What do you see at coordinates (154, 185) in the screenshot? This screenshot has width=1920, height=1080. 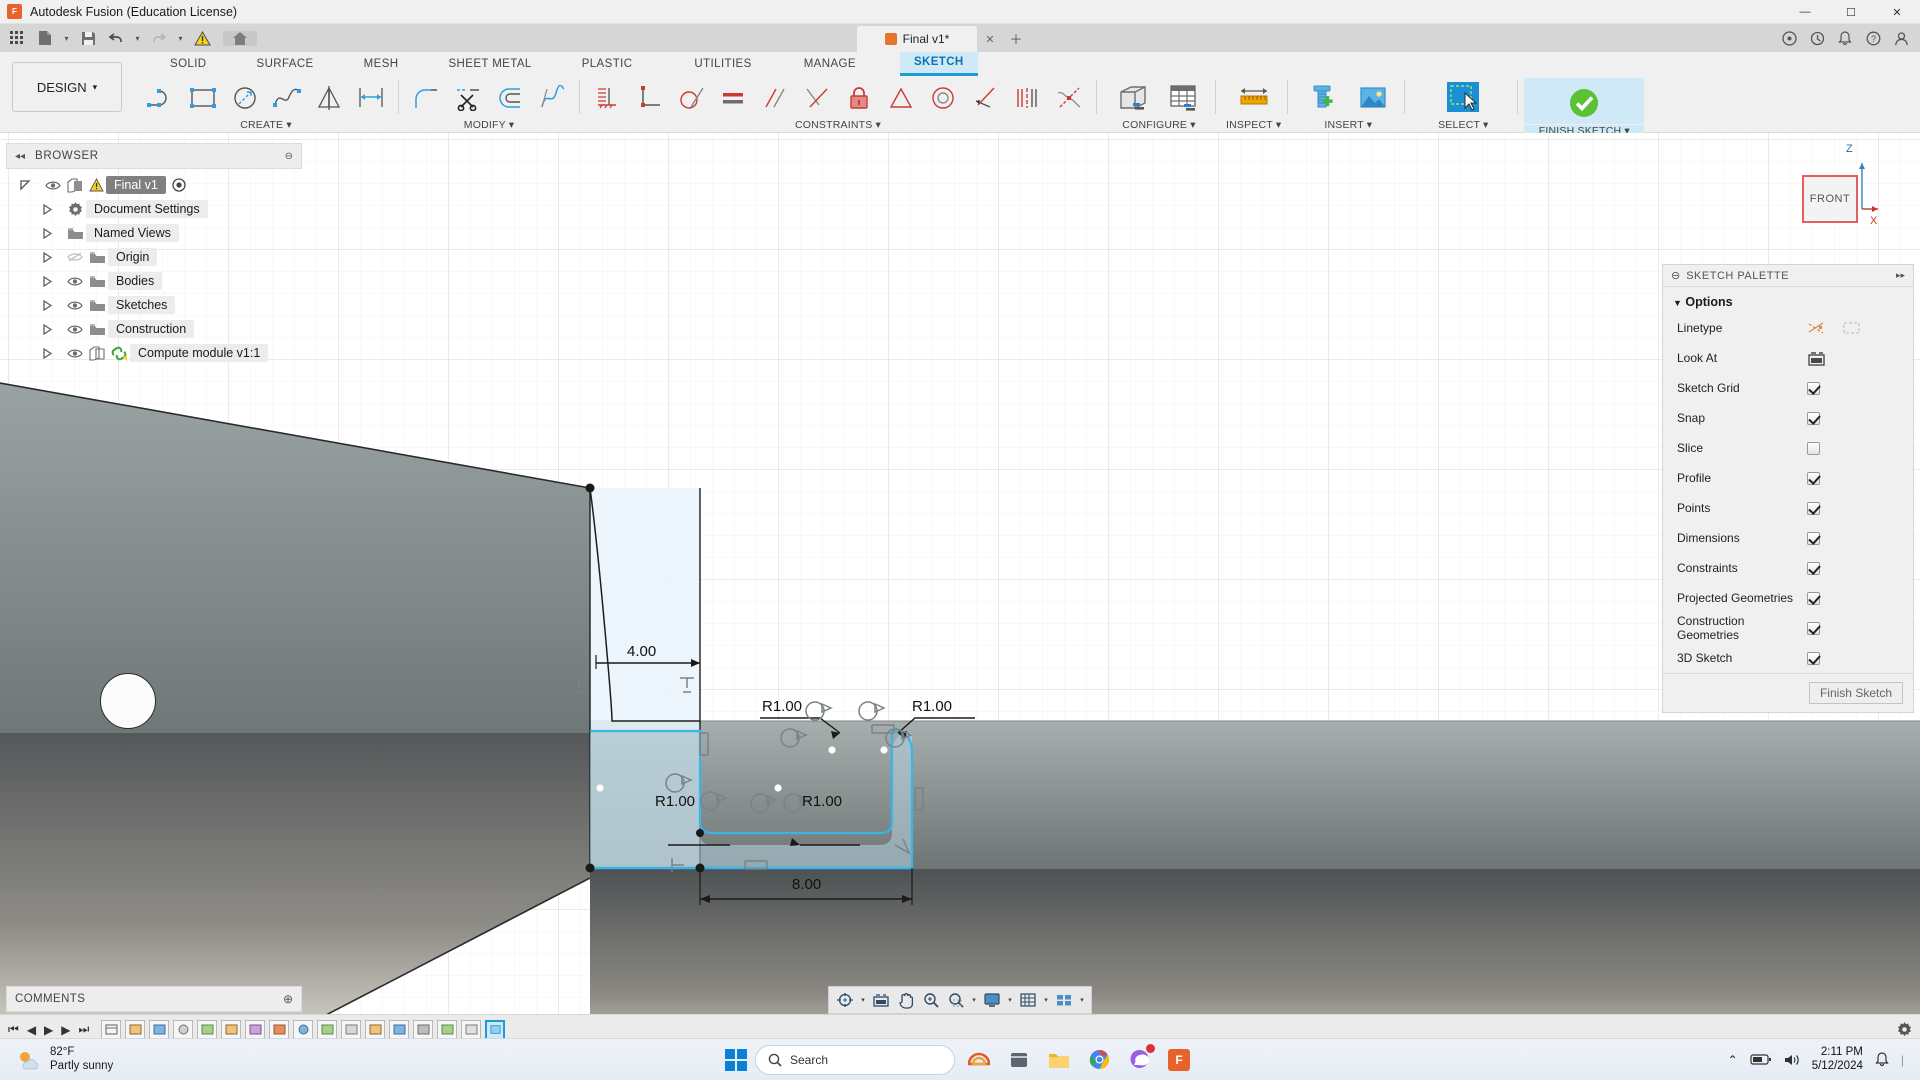 I see `browser-item-final-v1: Final v1` at bounding box center [154, 185].